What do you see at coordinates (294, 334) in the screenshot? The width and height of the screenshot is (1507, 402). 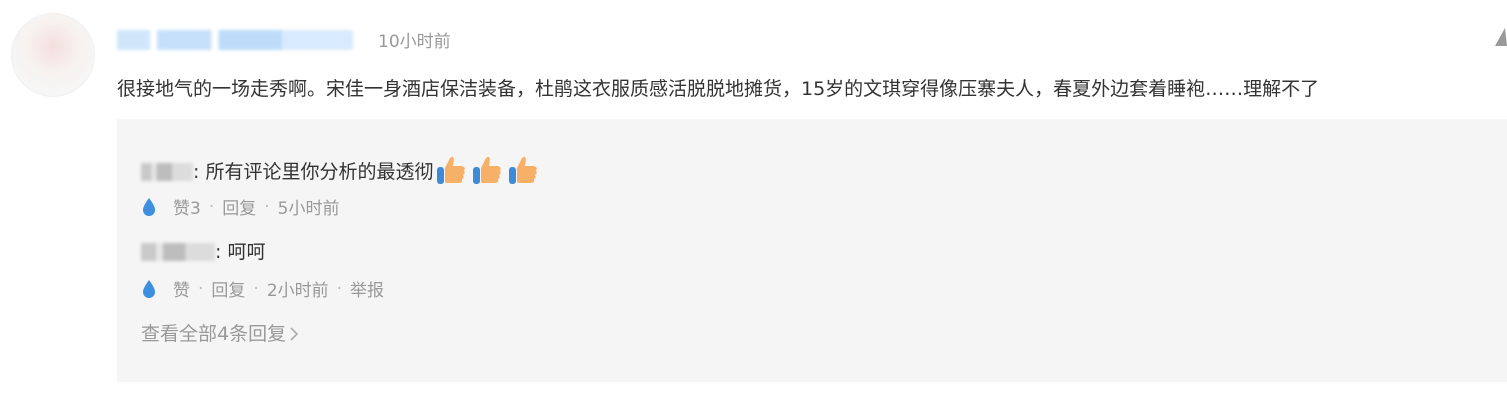 I see `chevron-right-icon` at bounding box center [294, 334].